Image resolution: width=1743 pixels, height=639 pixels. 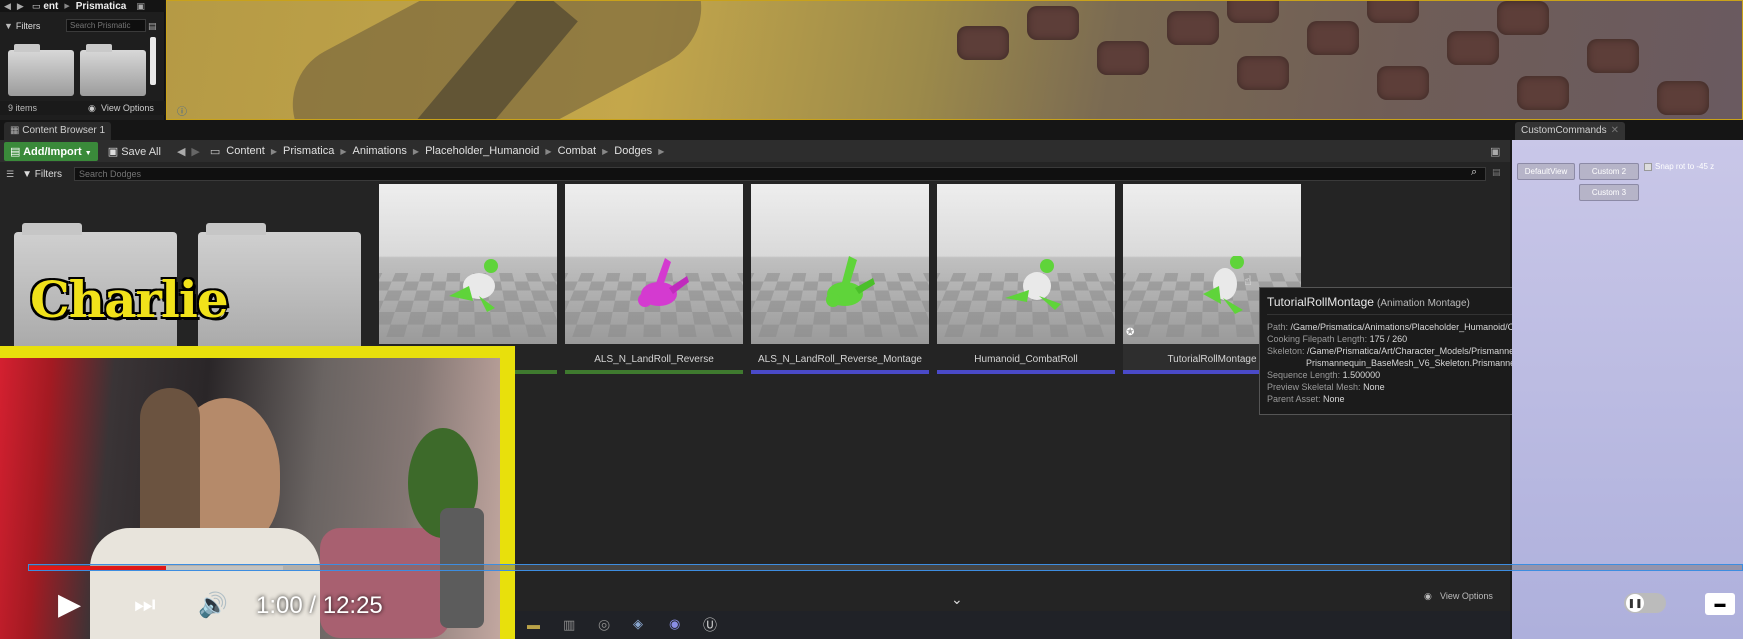 I want to click on search-icon: ⌕, so click(x=1474, y=172).